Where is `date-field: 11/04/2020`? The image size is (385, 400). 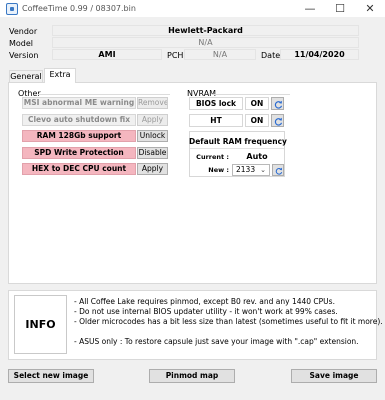
date-field: 11/04/2020 is located at coordinates (319, 54).